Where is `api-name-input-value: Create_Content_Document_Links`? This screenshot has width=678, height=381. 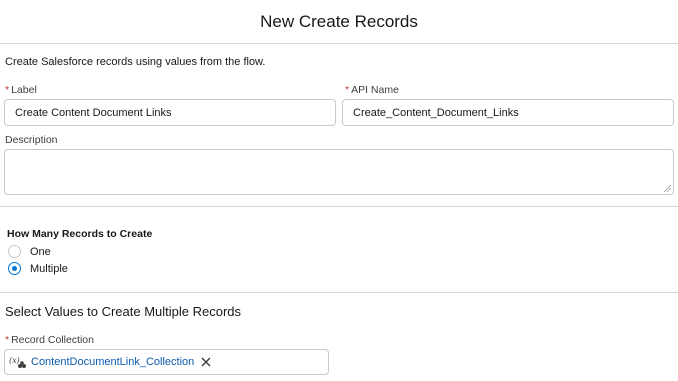 api-name-input-value: Create_Content_Document_Links is located at coordinates (436, 112).